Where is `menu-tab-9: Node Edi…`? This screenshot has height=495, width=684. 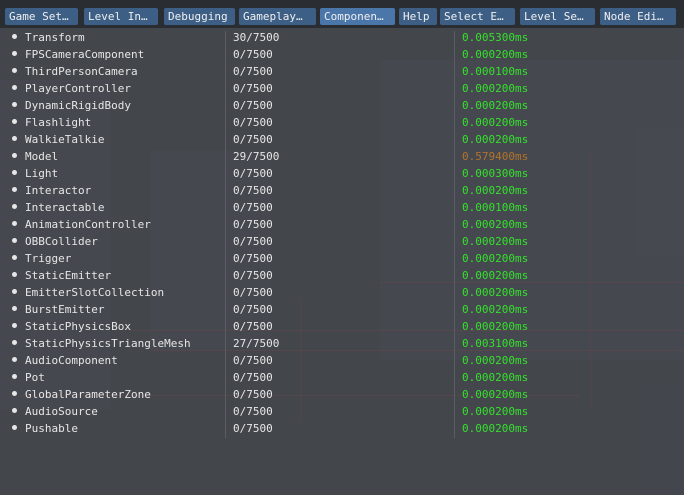
menu-tab-9: Node Edi… is located at coordinates (638, 16).